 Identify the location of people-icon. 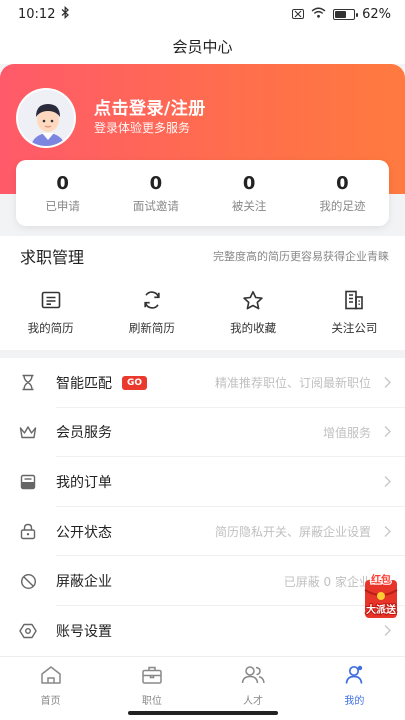
(253, 677).